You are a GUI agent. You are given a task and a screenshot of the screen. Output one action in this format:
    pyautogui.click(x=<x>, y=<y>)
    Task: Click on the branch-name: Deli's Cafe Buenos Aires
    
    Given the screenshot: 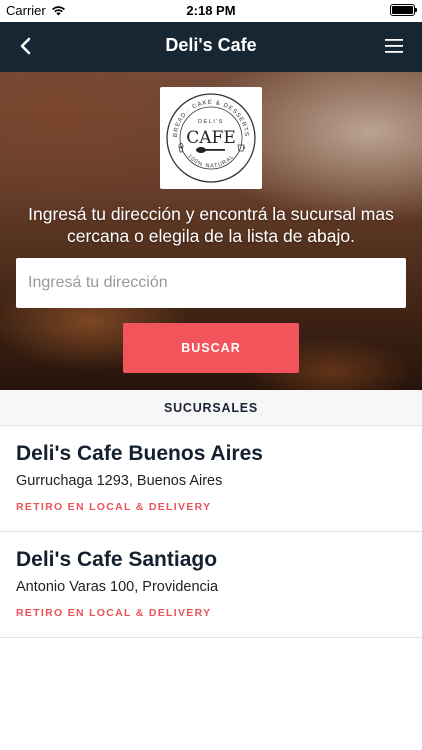 What is the action you would take?
    pyautogui.click(x=139, y=453)
    